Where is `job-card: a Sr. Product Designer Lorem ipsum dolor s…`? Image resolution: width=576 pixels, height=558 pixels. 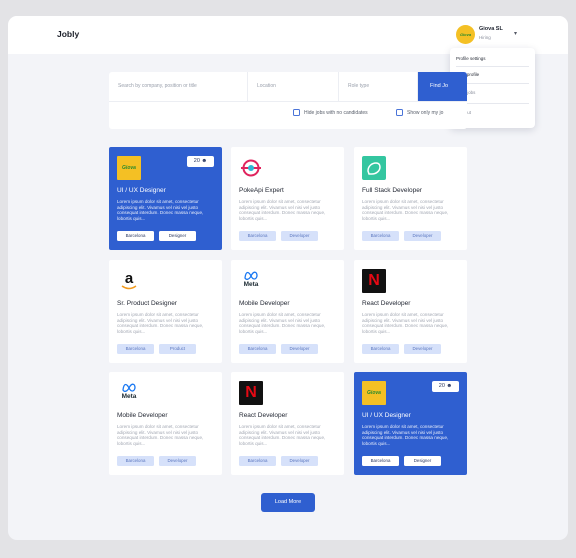
job-card: a Sr. Product Designer Lorem ipsum dolor s… is located at coordinates (165, 311).